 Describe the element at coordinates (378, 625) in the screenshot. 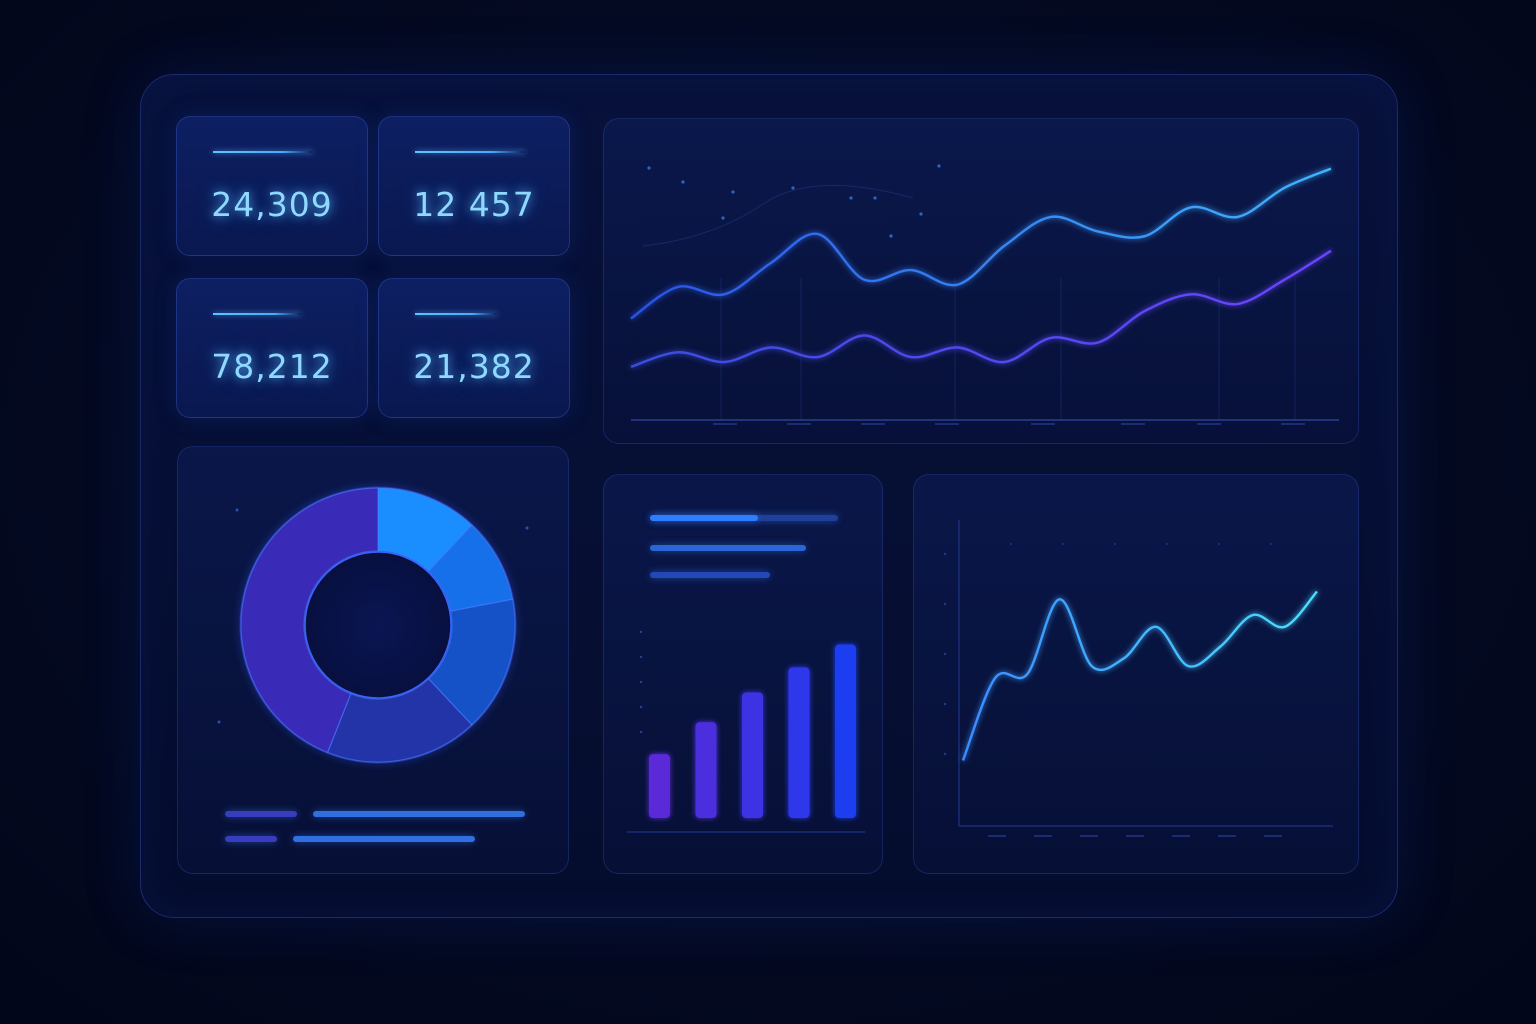

I see `donut-hole` at that location.